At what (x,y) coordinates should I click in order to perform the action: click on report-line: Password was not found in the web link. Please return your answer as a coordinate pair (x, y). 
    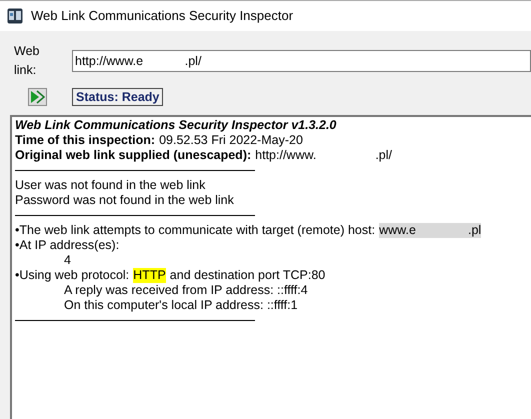
    Looking at the image, I should click on (125, 200).